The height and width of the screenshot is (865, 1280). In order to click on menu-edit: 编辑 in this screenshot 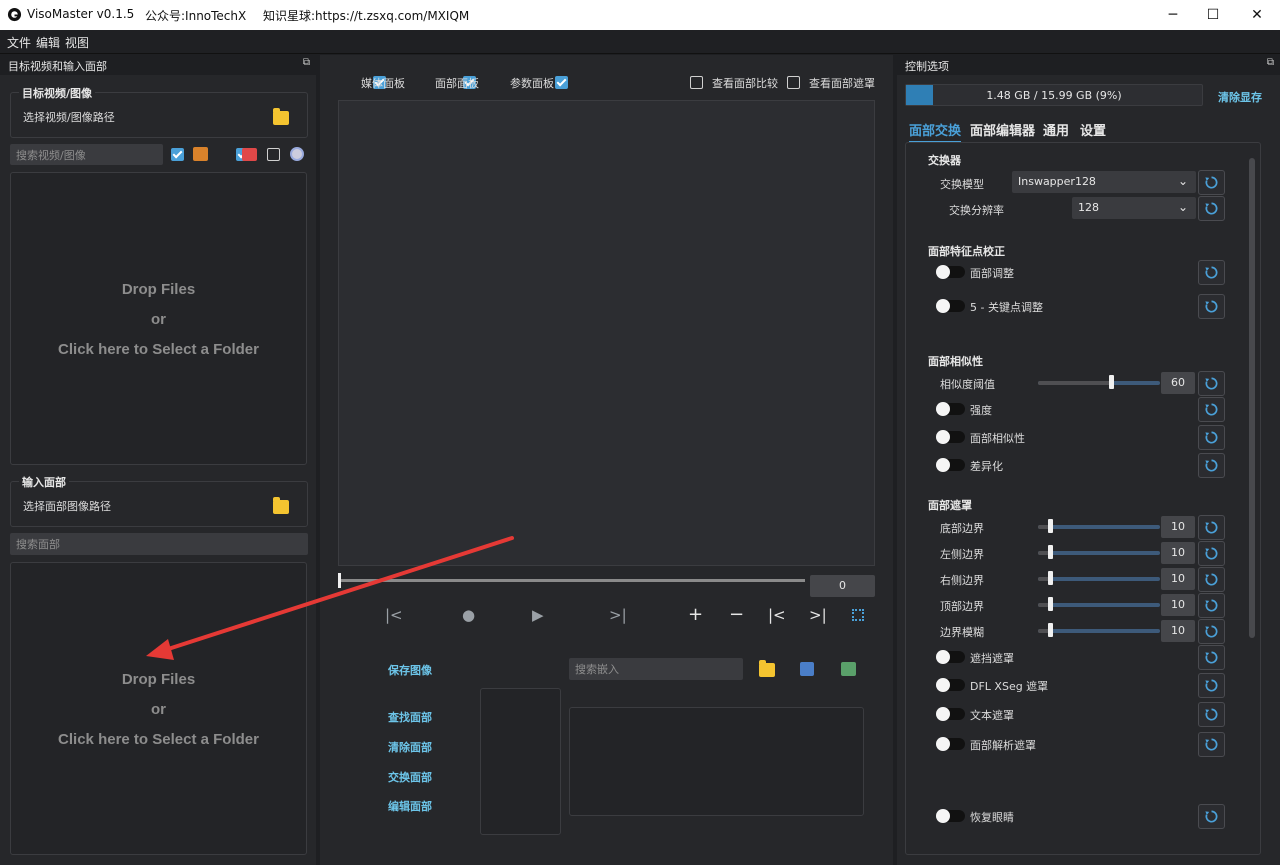, I will do `click(48, 42)`.